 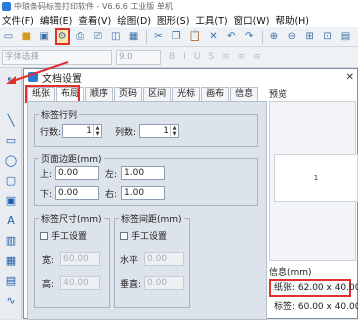 What do you see at coordinates (11, 260) in the screenshot?
I see `qrcode-tool-icon: ▦` at bounding box center [11, 260].